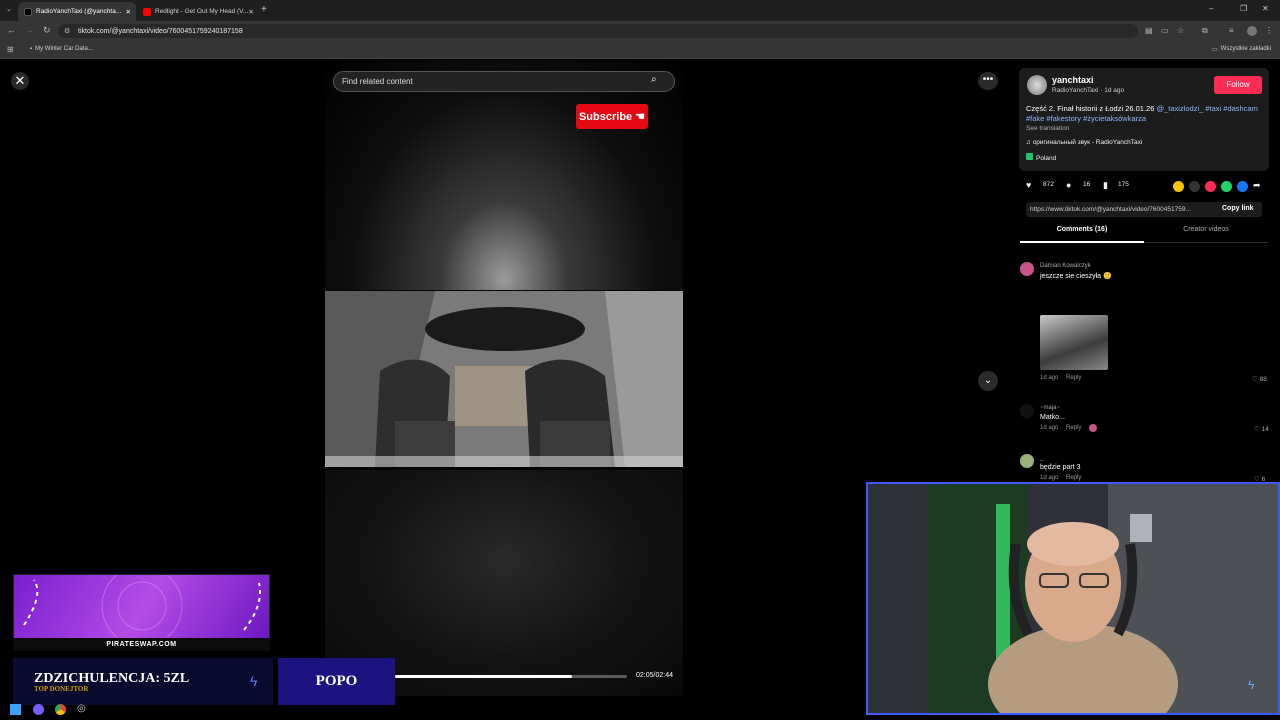 Image resolution: width=1280 pixels, height=720 pixels. I want to click on tab-comments-label: Comments (16), so click(1082, 229).